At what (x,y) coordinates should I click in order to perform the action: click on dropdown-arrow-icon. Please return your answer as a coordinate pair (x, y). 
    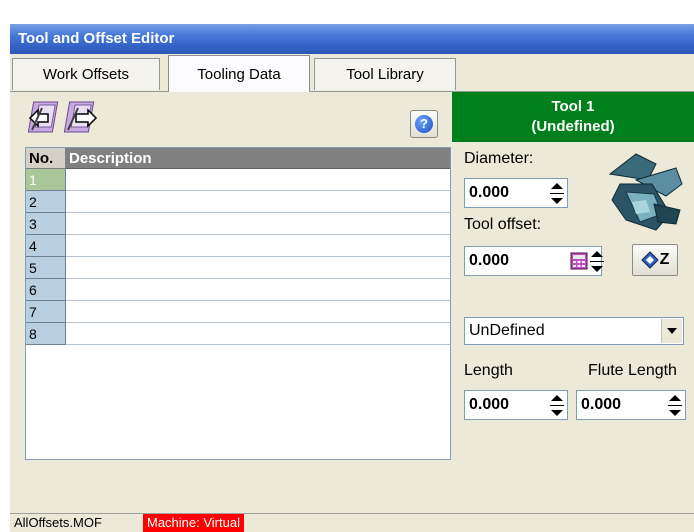
    Looking at the image, I should click on (671, 331).